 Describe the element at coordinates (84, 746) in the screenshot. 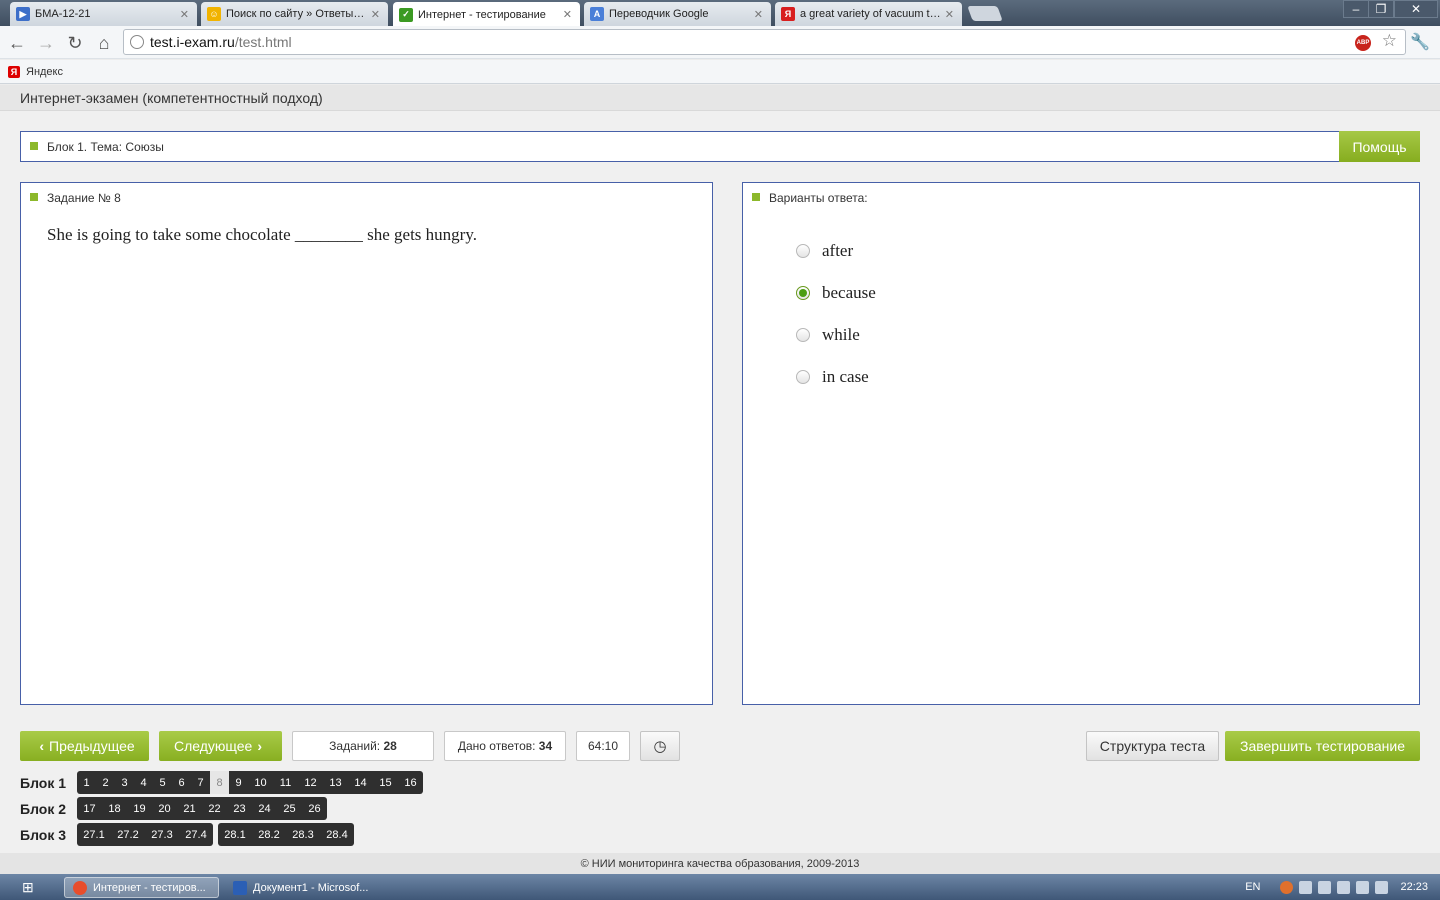

I see `previous-button: ‹ Предыдущее` at that location.